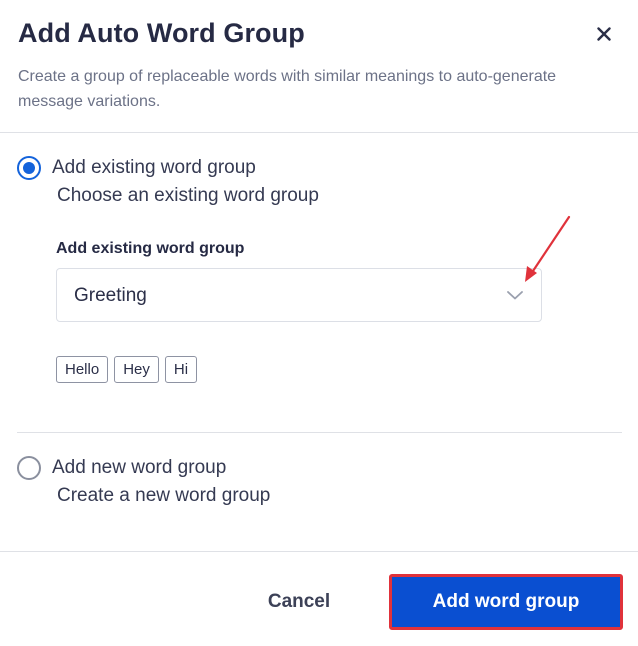 The image size is (638, 646). What do you see at coordinates (299, 295) in the screenshot?
I see `existing-group-dropdown: Greeting` at bounding box center [299, 295].